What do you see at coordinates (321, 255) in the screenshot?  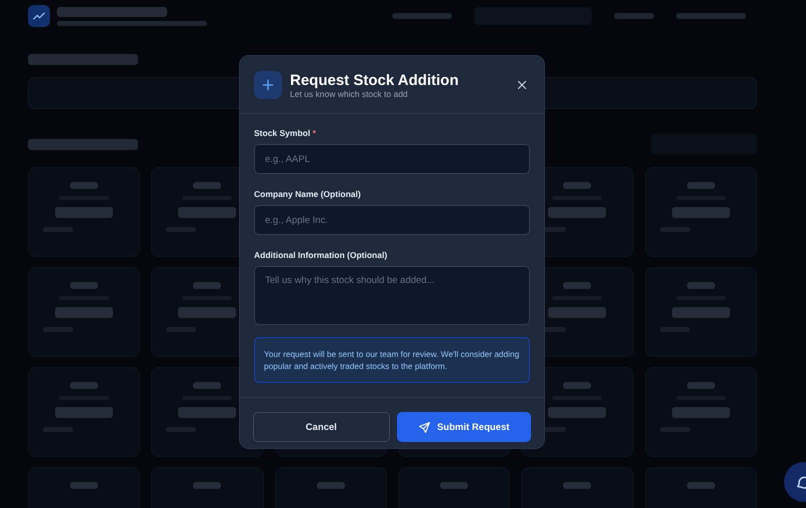 I see `field-label: Additional Information (Optional)` at bounding box center [321, 255].